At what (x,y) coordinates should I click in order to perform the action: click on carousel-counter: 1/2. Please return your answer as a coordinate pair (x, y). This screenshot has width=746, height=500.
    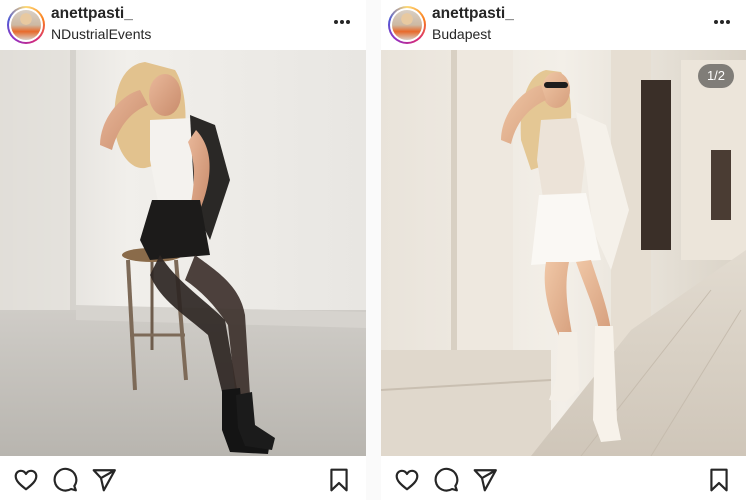
    Looking at the image, I should click on (716, 76).